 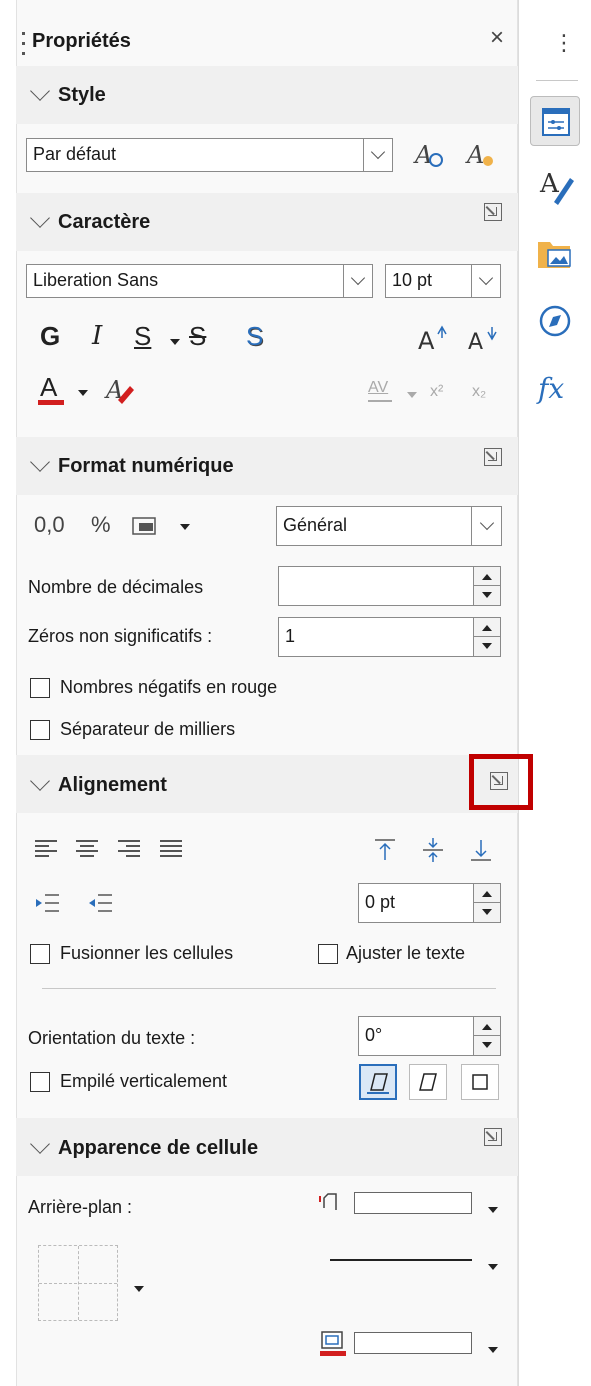 I want to click on wrap-text-checkbox, so click(x=328, y=954).